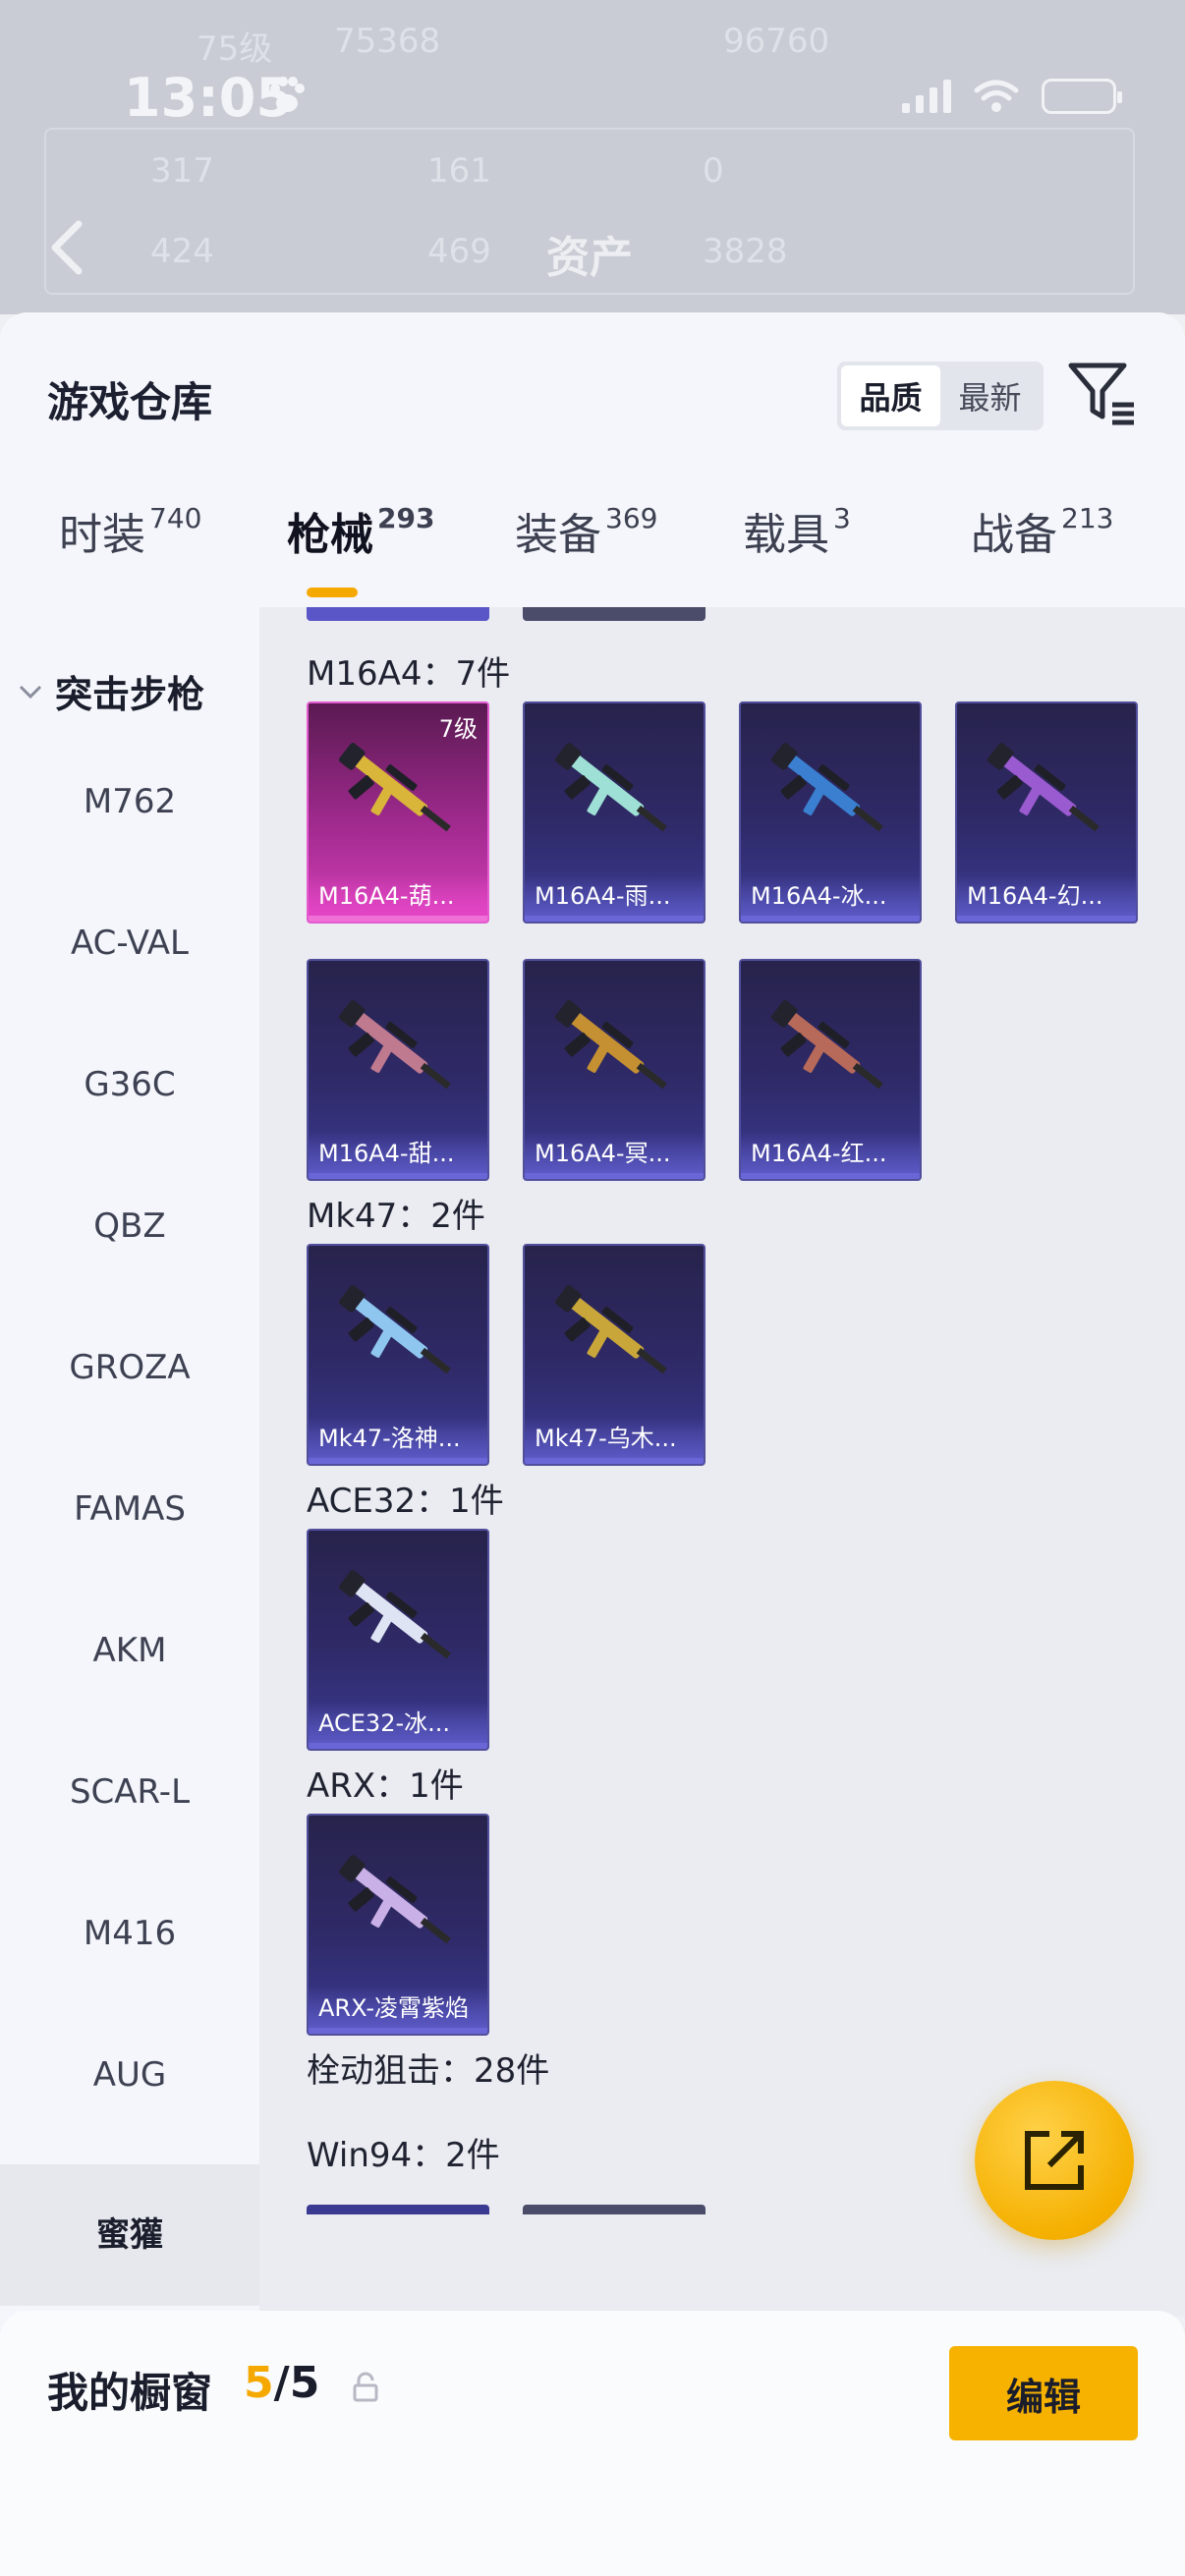 The width and height of the screenshot is (1185, 2576). Describe the element at coordinates (398, 2010) in the screenshot. I see `weapon-card-name: ARX-凌霄紫焰` at that location.